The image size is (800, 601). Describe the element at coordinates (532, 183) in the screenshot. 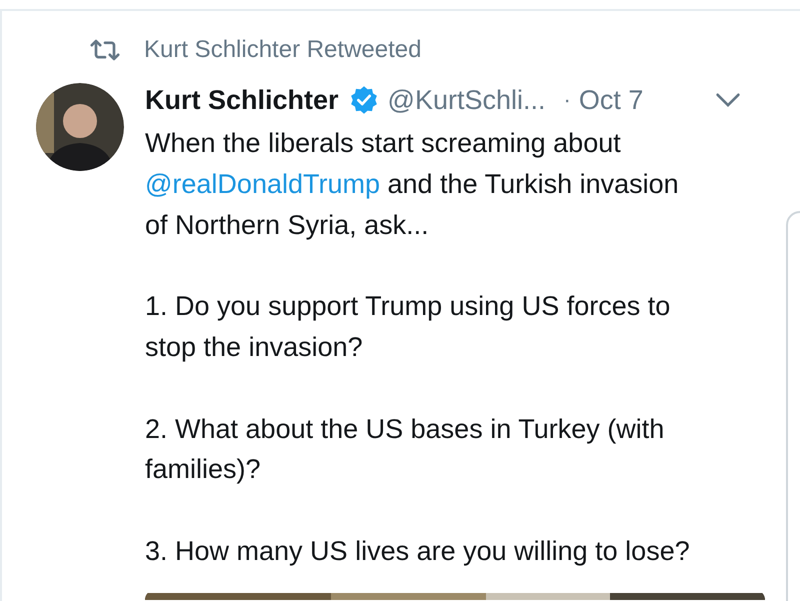

I see `tweet-text: and the Turkish invasion` at that location.